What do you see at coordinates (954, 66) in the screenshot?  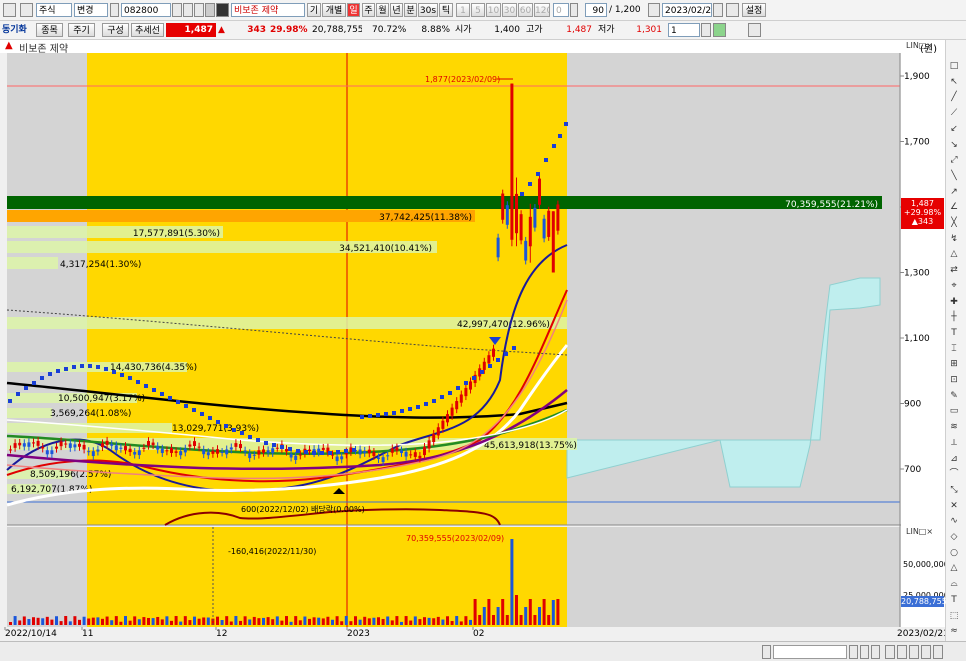 I see `drawing-tool-icon: □` at bounding box center [954, 66].